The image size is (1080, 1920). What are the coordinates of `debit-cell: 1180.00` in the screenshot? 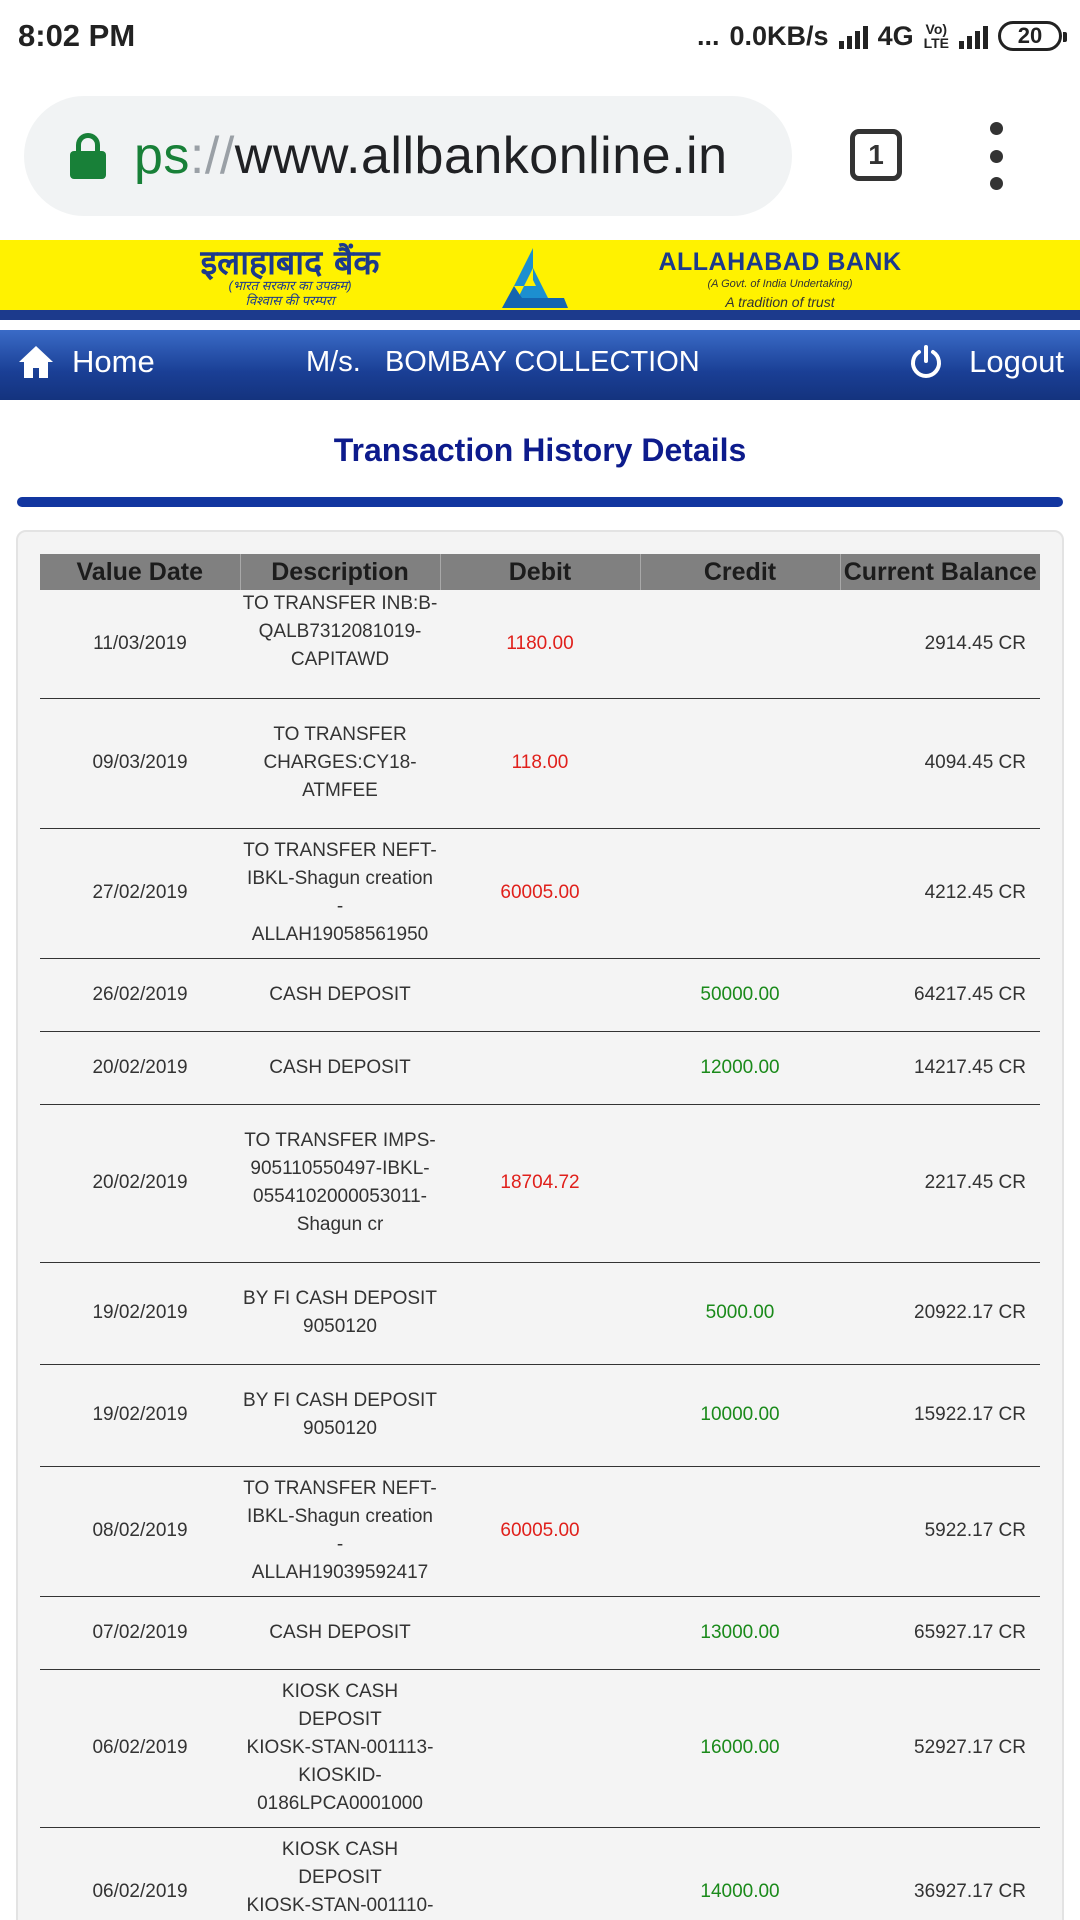 It's located at (540, 644).